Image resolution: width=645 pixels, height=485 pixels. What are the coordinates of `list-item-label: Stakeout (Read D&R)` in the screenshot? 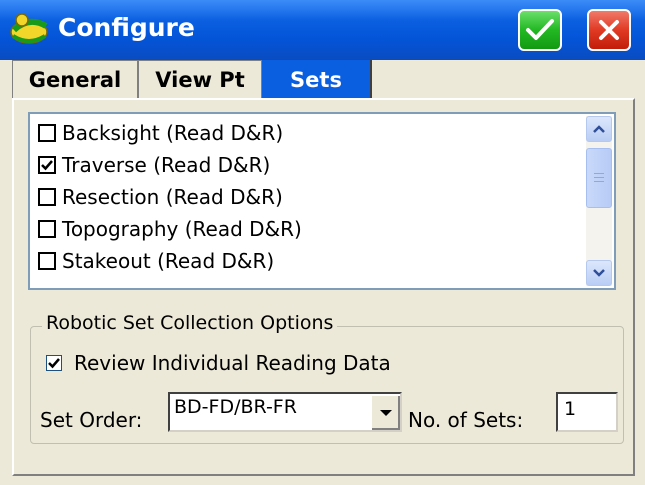 It's located at (168, 261).